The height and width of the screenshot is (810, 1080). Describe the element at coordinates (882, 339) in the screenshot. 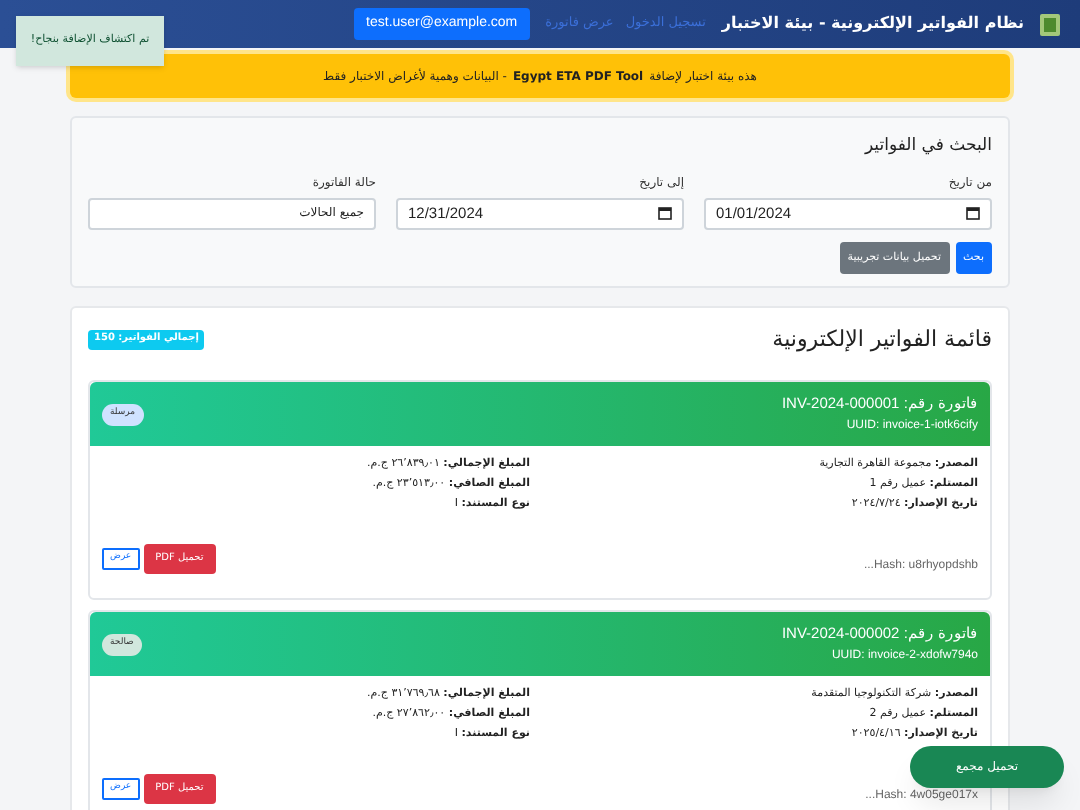

I see `section-title: قائمة الفواتير الإلكترونية` at that location.